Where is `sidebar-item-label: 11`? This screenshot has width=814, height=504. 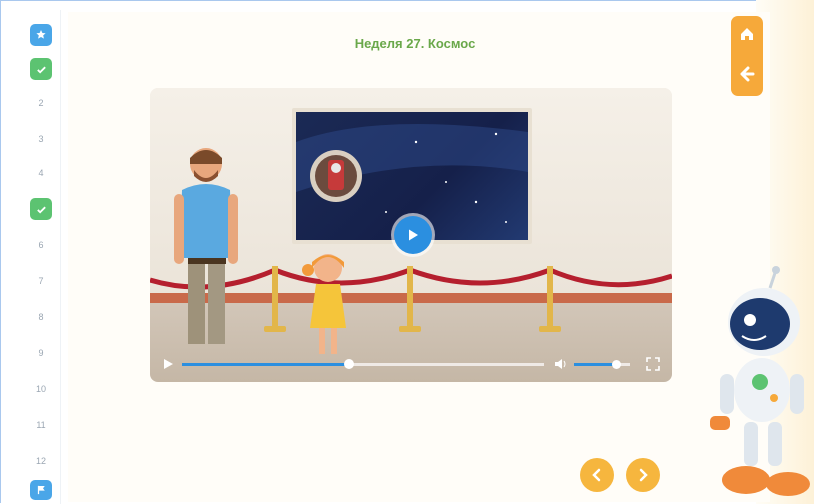 sidebar-item-label: 11 is located at coordinates (41, 425).